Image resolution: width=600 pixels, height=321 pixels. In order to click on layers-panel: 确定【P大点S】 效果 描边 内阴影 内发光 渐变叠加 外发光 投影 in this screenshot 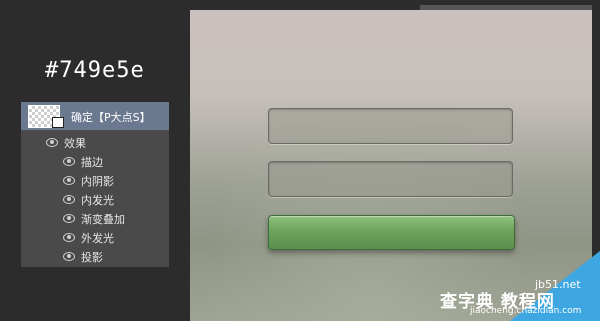, I will do `click(95, 184)`.